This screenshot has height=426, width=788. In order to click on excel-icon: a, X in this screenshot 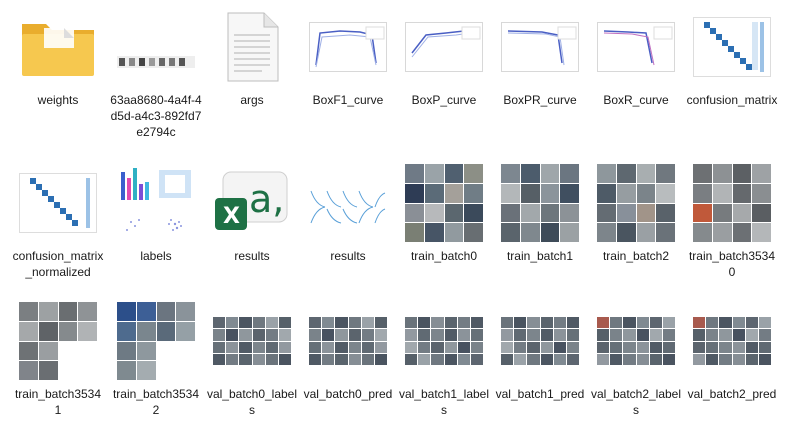, I will do `click(252, 203)`.